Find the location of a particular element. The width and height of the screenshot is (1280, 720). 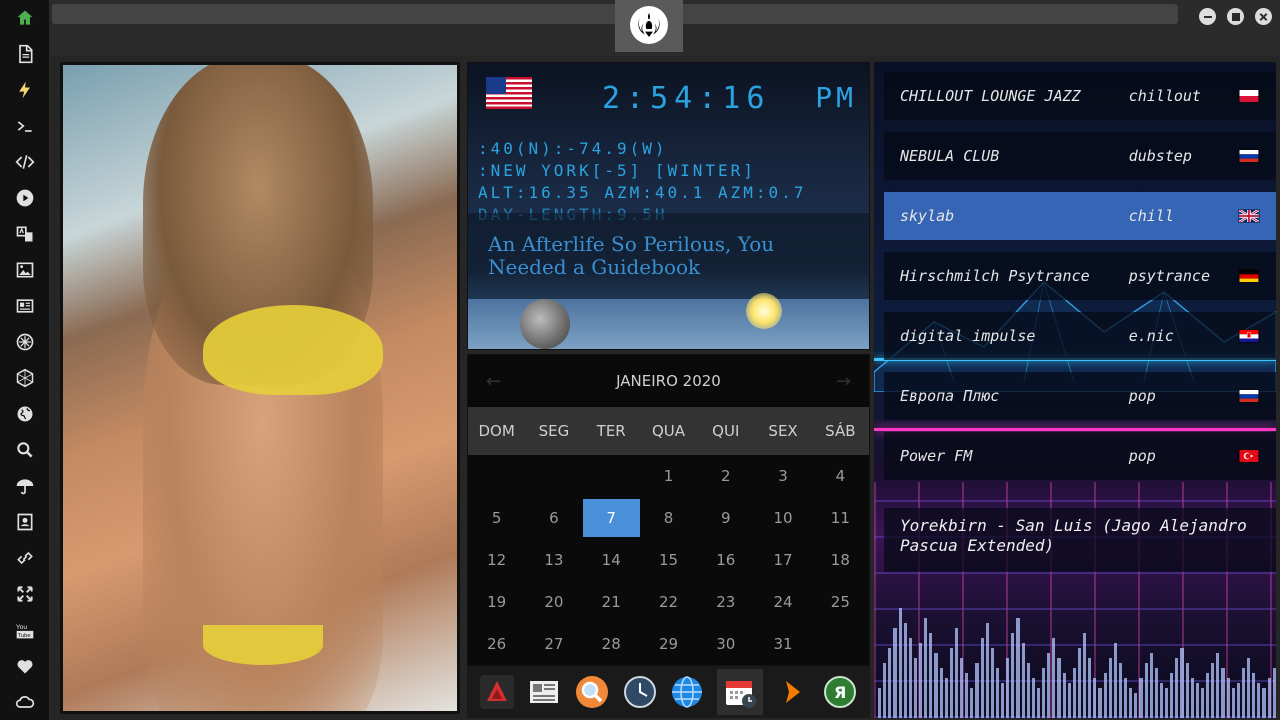

calendar-day-today: 7 is located at coordinates (611, 518).